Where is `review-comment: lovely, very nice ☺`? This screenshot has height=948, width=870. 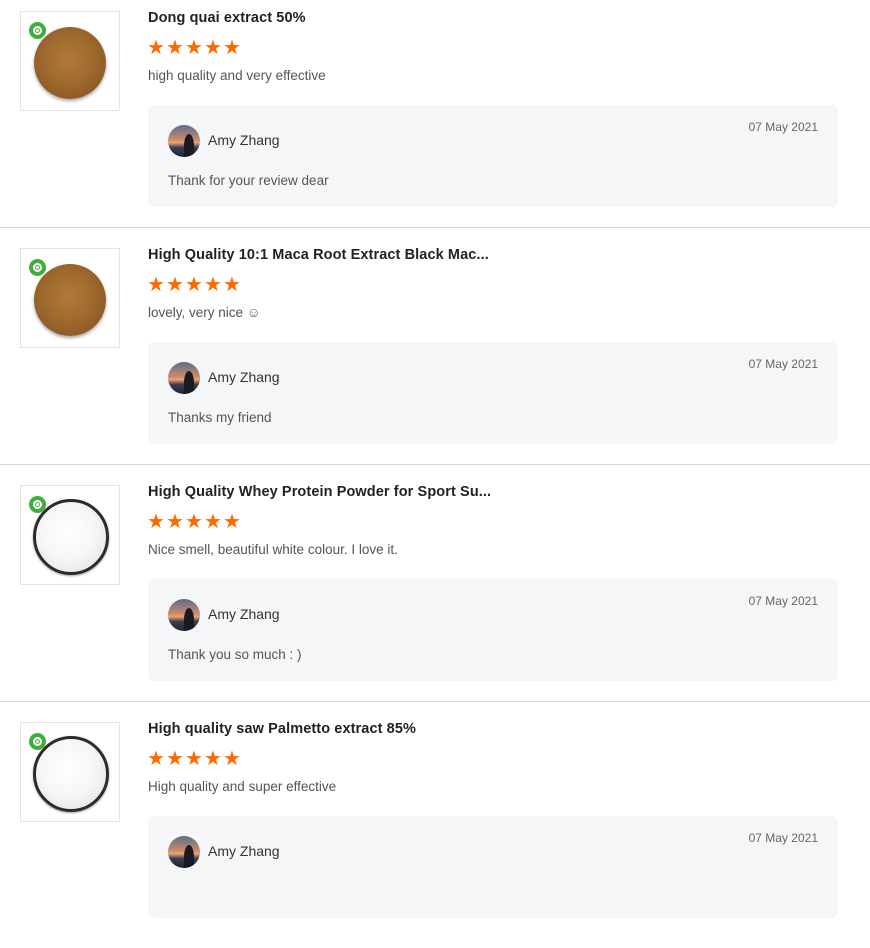 review-comment: lovely, very nice ☺ is located at coordinates (204, 312).